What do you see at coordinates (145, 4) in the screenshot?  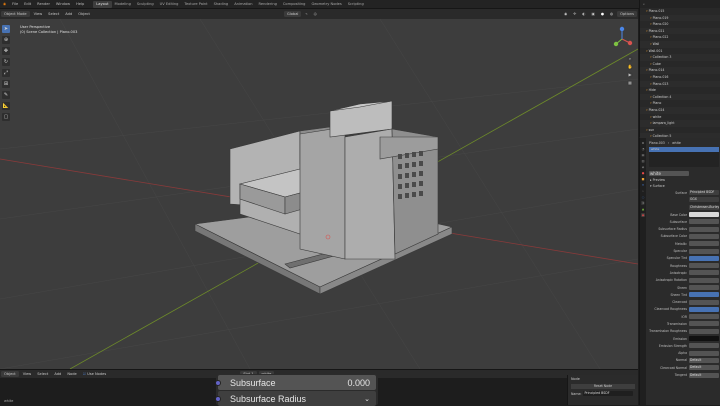 I see `tab-sculpting: Sculpting` at bounding box center [145, 4].